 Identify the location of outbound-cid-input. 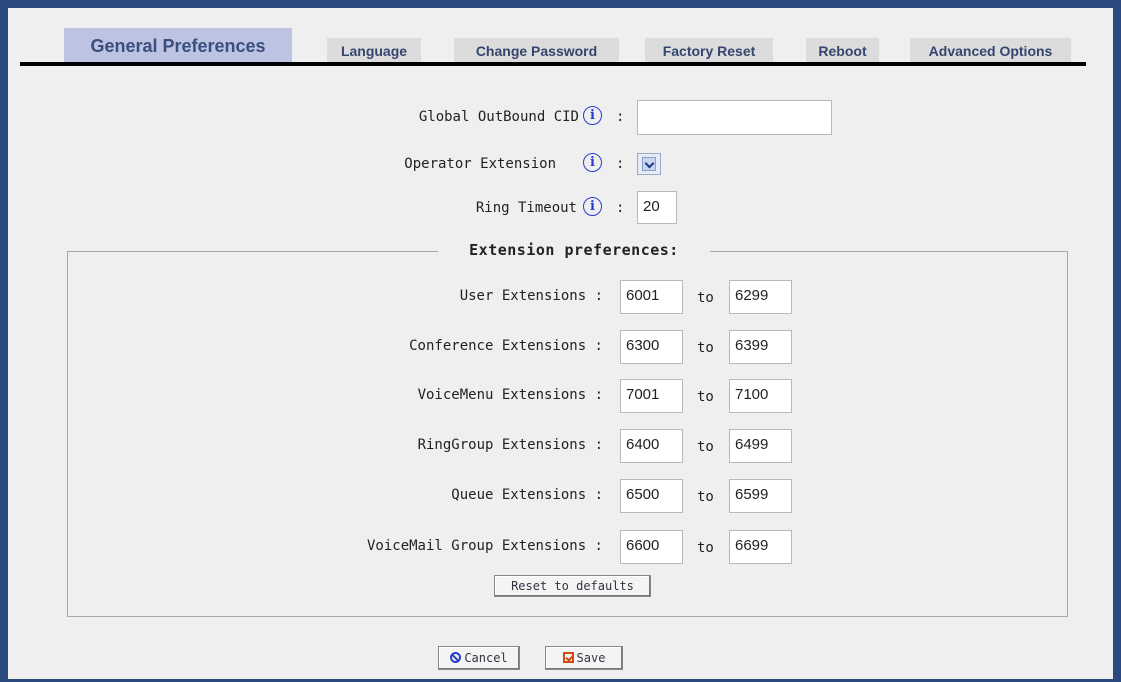
(734, 117).